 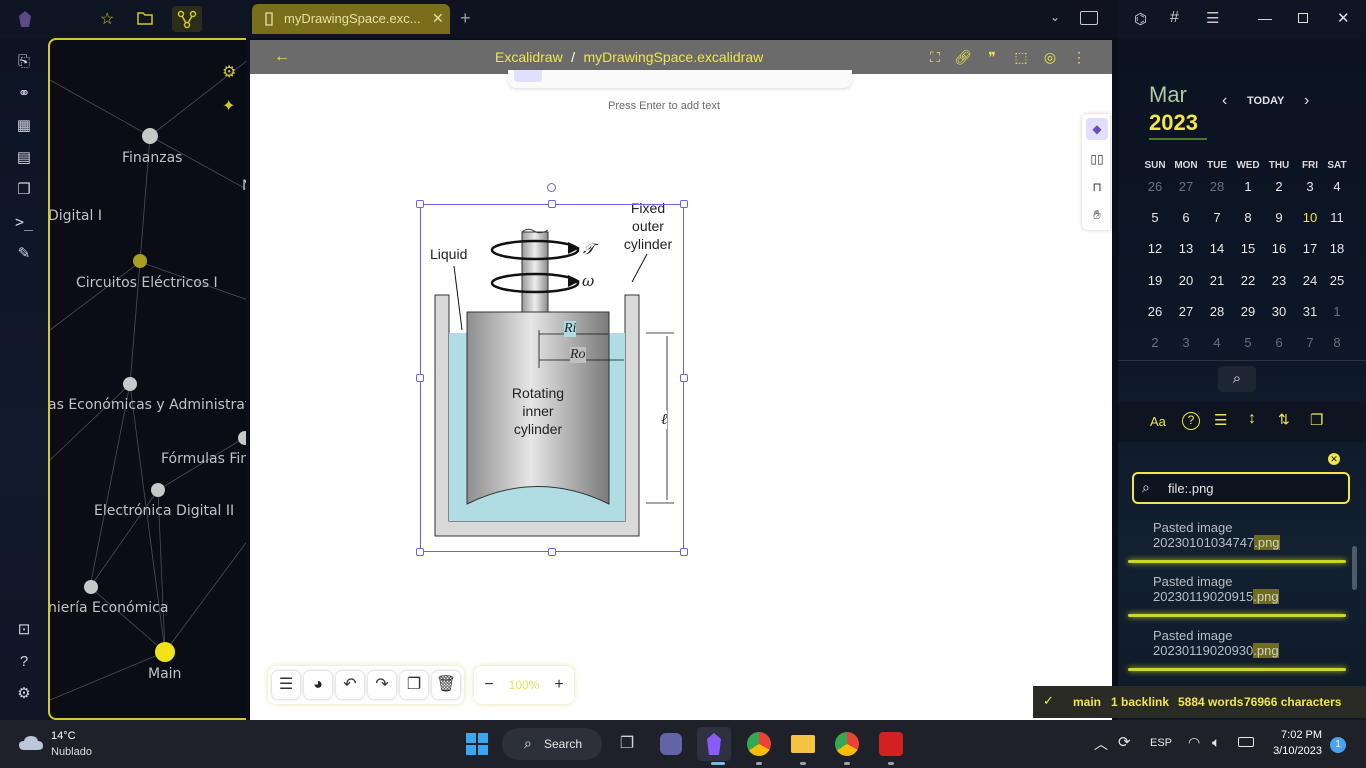 What do you see at coordinates (1316, 420) in the screenshot?
I see `copy-results-icon: ❐` at bounding box center [1316, 420].